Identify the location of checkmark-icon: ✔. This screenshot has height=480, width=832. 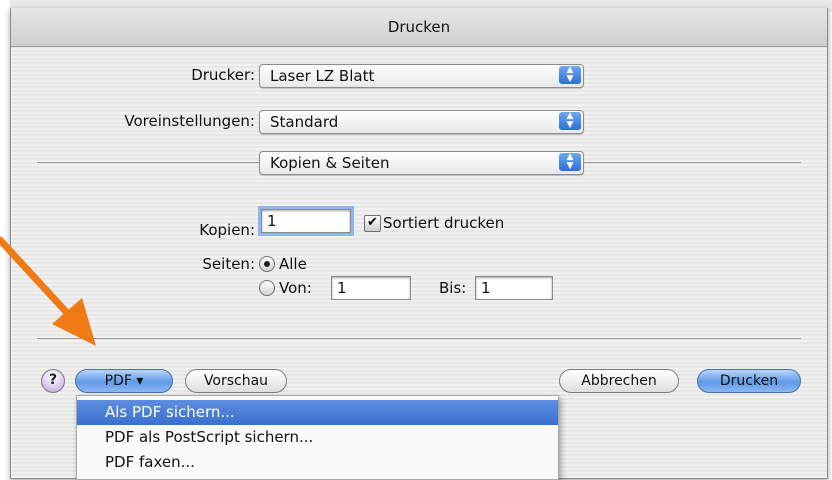
(372, 222).